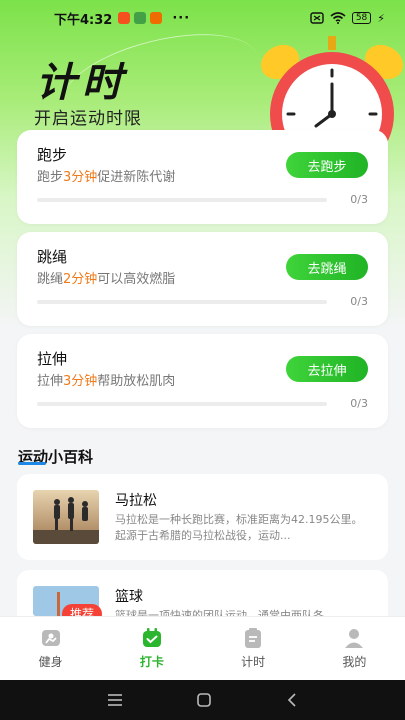  Describe the element at coordinates (202, 279) in the screenshot. I see `task-card-jump-rope: 跳绳 跳绳2分钟可以高效燃脂 去跳绳 0/3` at that location.